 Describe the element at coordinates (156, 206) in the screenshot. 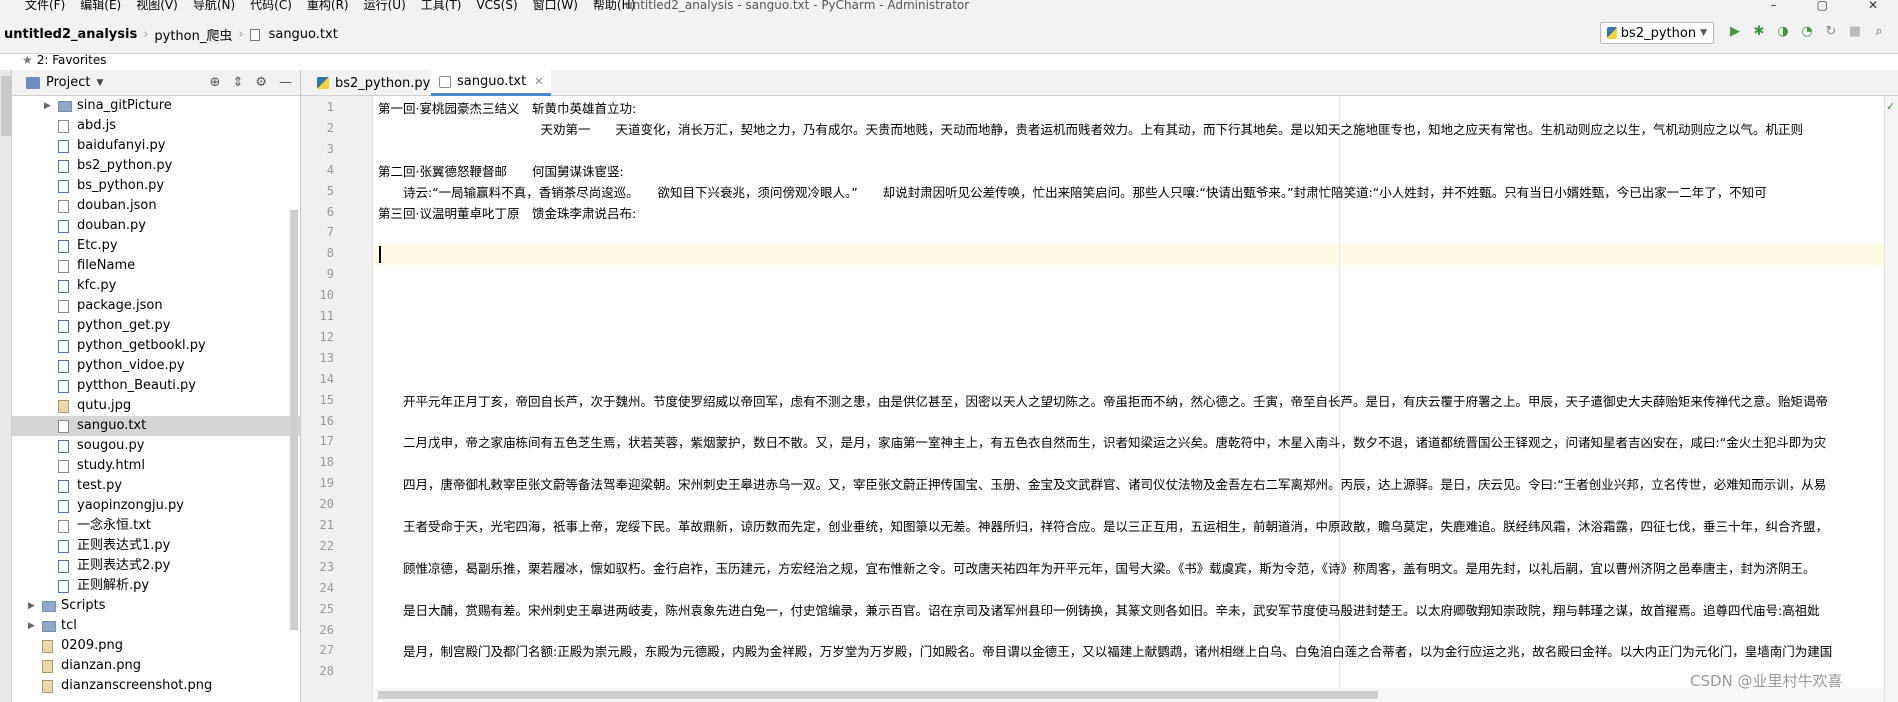

I see `tree-file: douban.json` at that location.